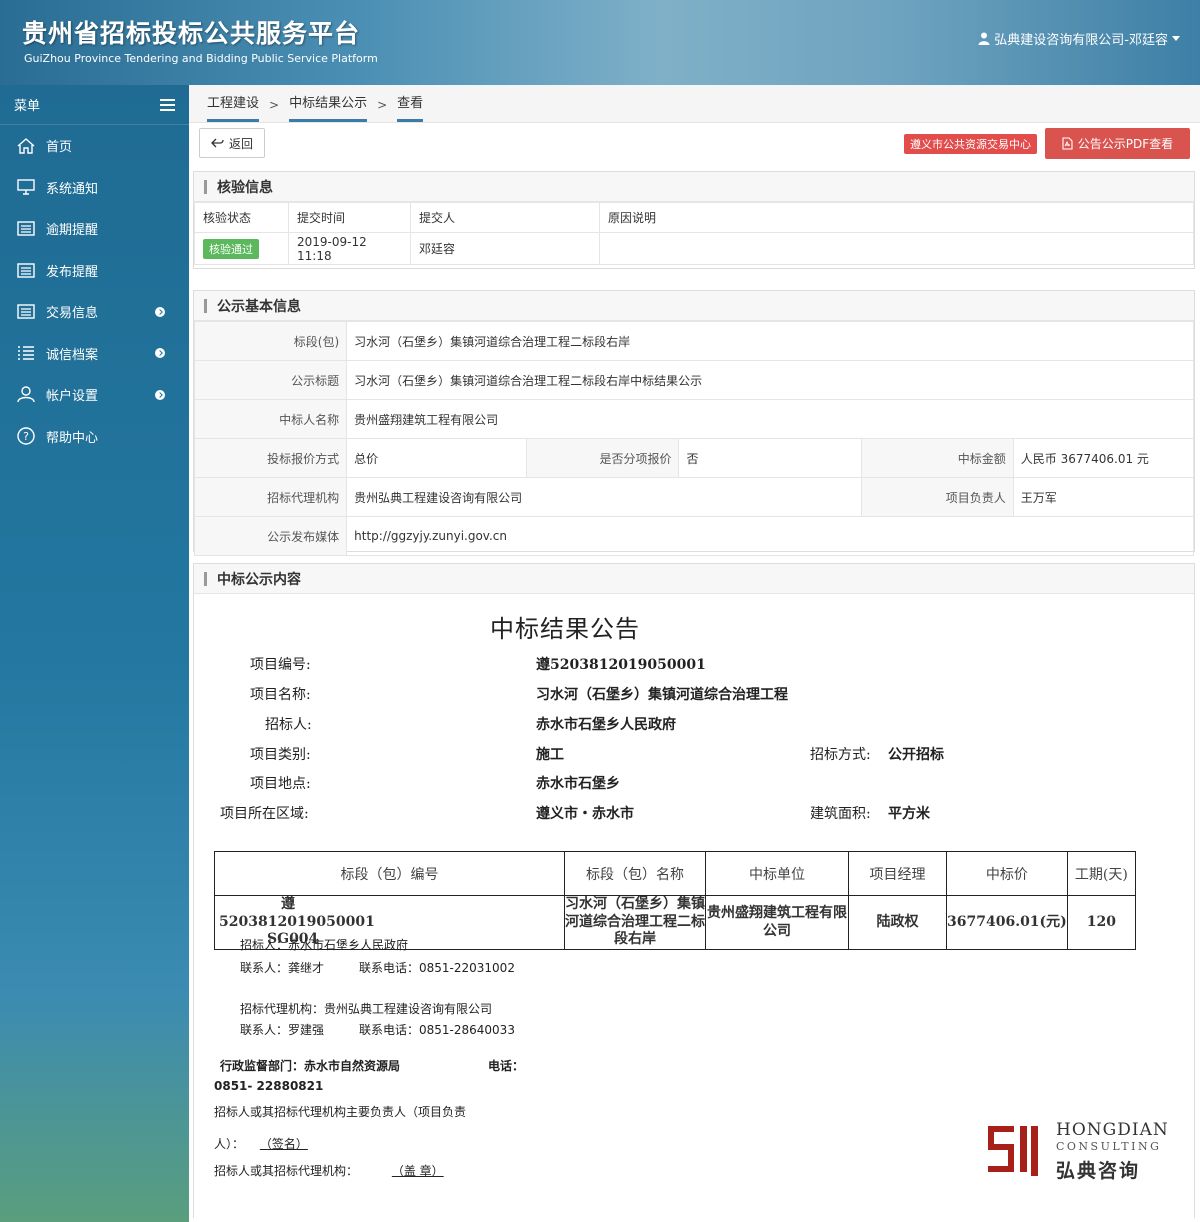  What do you see at coordinates (937, 497) in the screenshot?
I see `field-label: 项目负责人` at bounding box center [937, 497].